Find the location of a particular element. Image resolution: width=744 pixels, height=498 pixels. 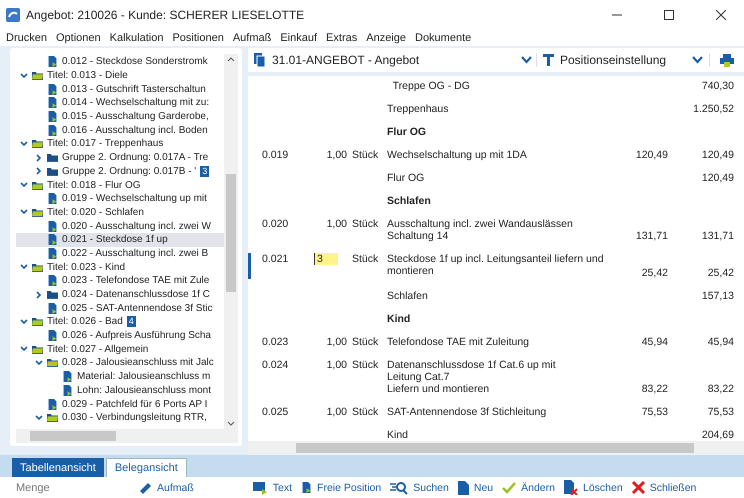

menu-item: Kalkulation is located at coordinates (137, 38).